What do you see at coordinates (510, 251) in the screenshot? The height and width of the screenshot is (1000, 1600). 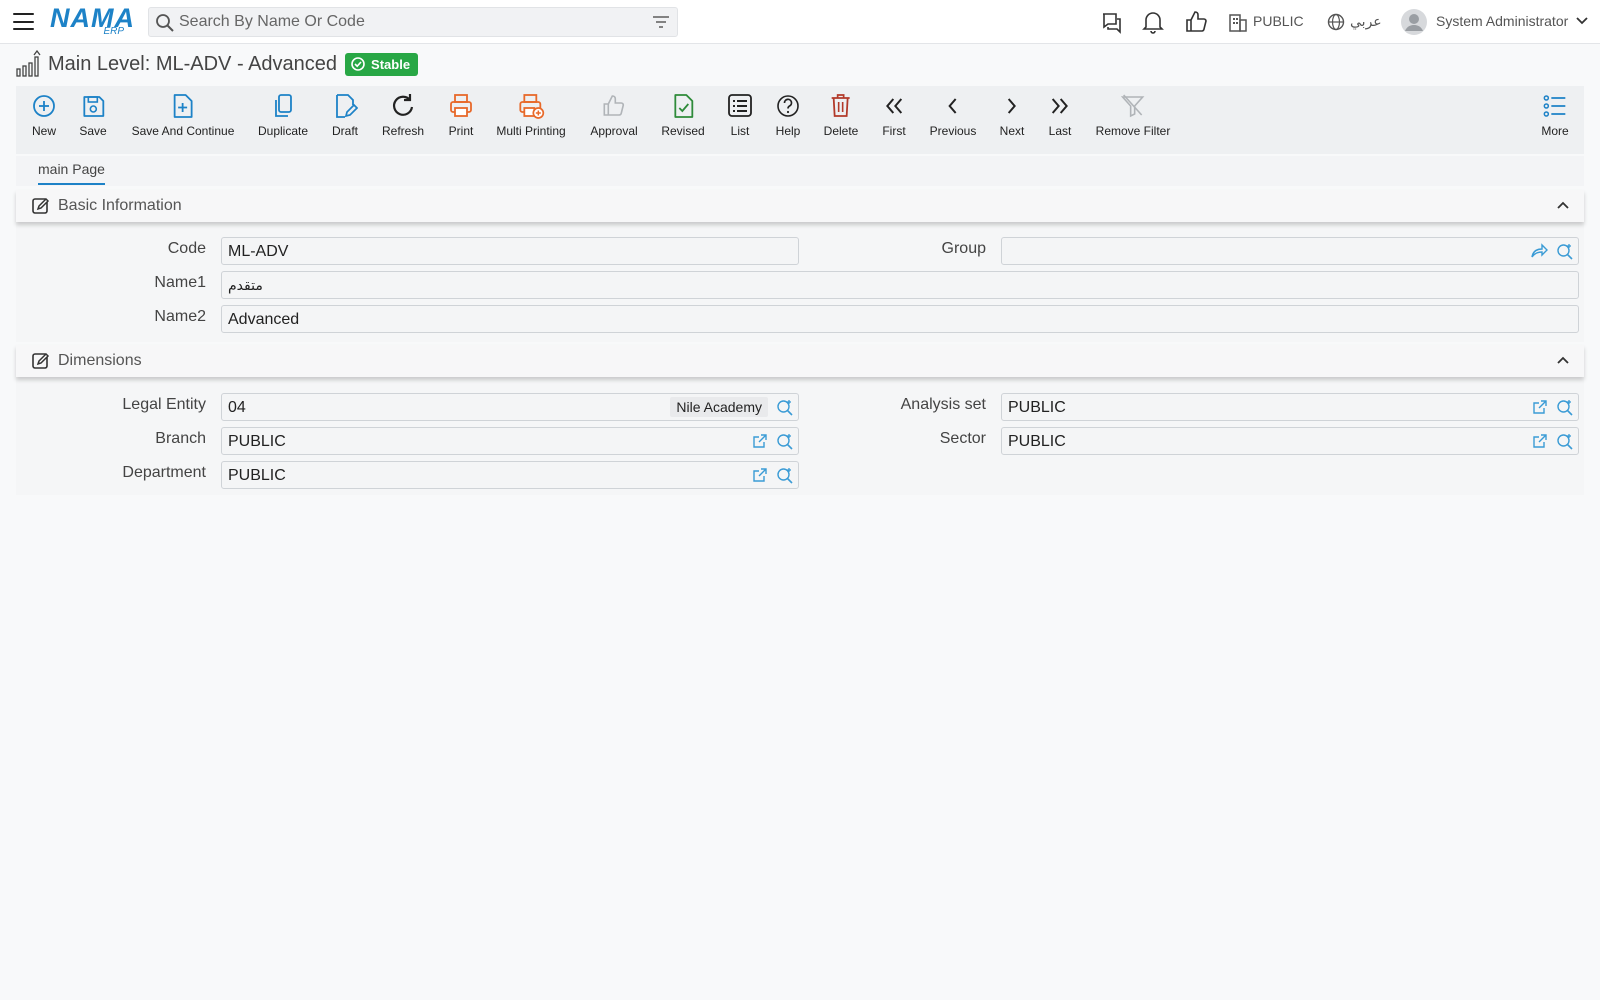 I see `code-field: ML-ADV` at bounding box center [510, 251].